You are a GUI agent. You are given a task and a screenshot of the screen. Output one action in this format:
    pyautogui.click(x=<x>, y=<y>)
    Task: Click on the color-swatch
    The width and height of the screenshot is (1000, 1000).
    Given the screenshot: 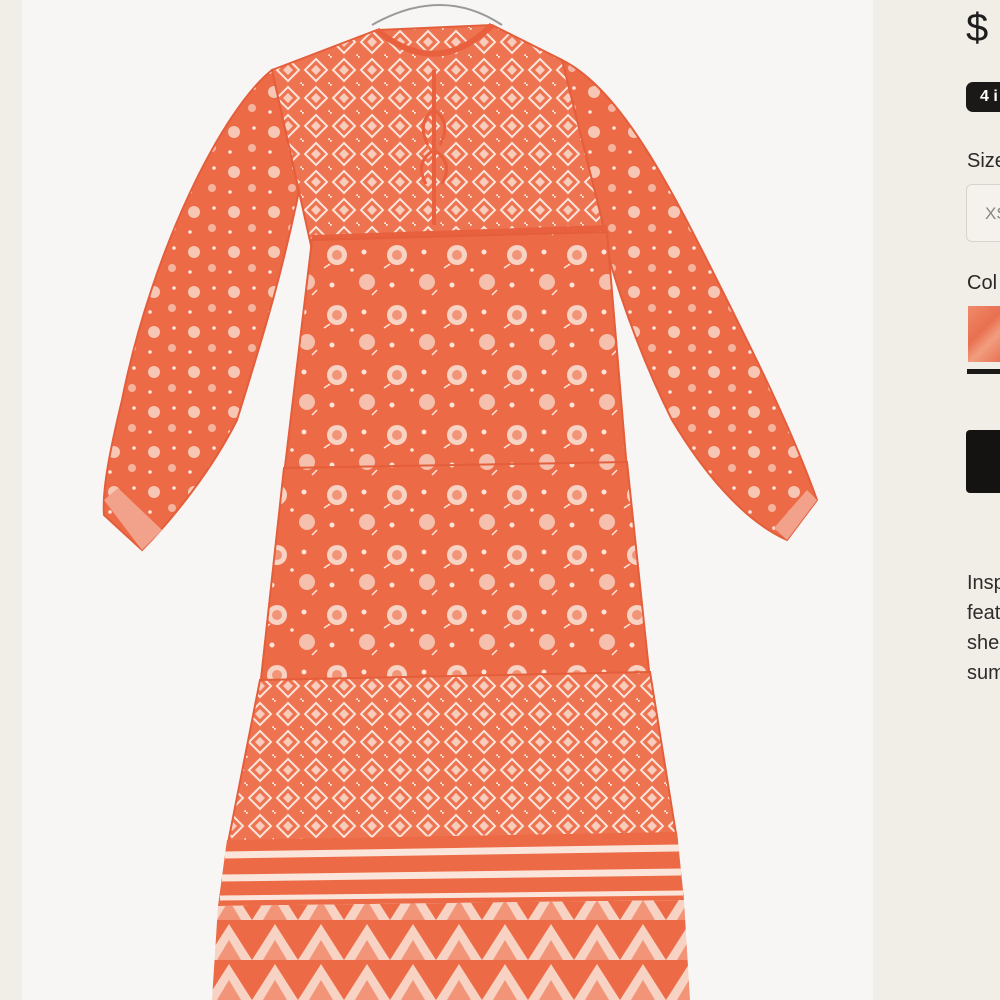 What is the action you would take?
    pyautogui.click(x=984, y=334)
    